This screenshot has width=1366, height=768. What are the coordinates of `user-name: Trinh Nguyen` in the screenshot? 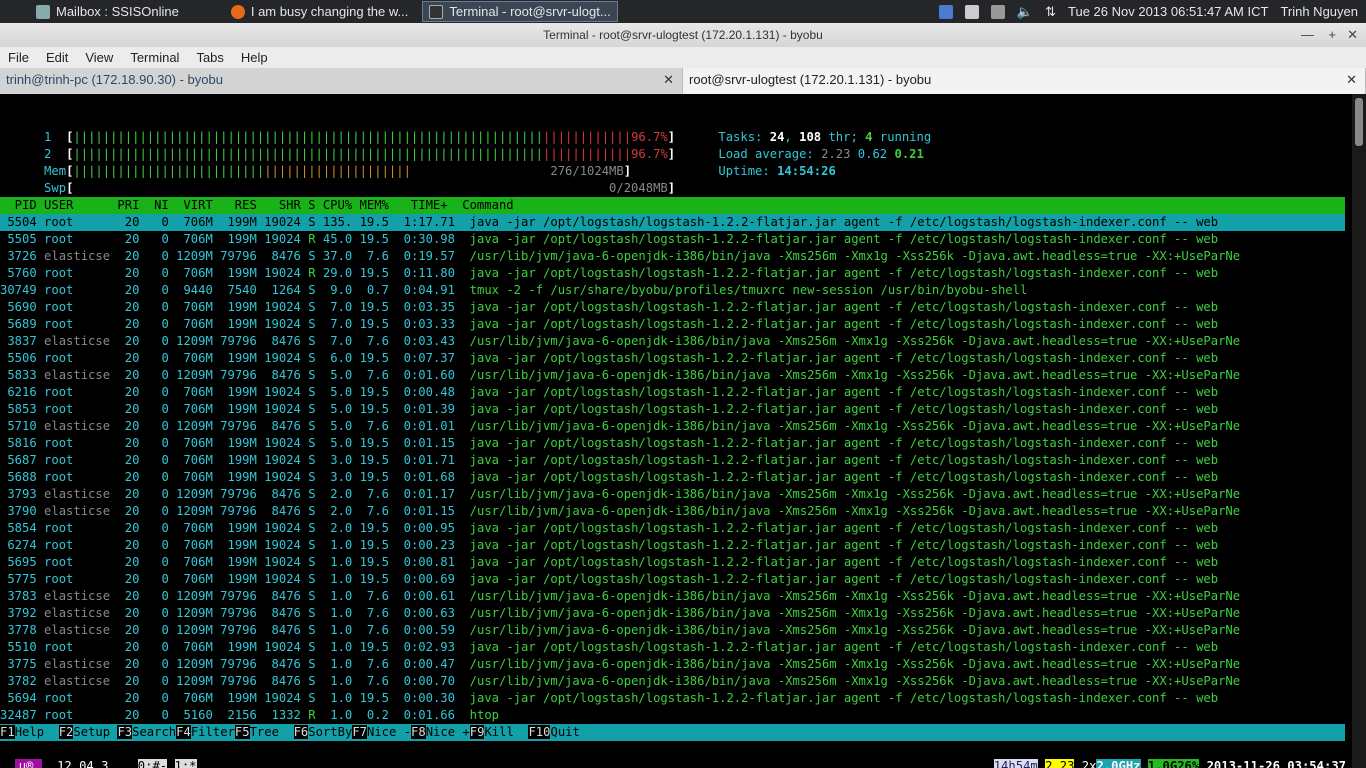 It's located at (1319, 11).